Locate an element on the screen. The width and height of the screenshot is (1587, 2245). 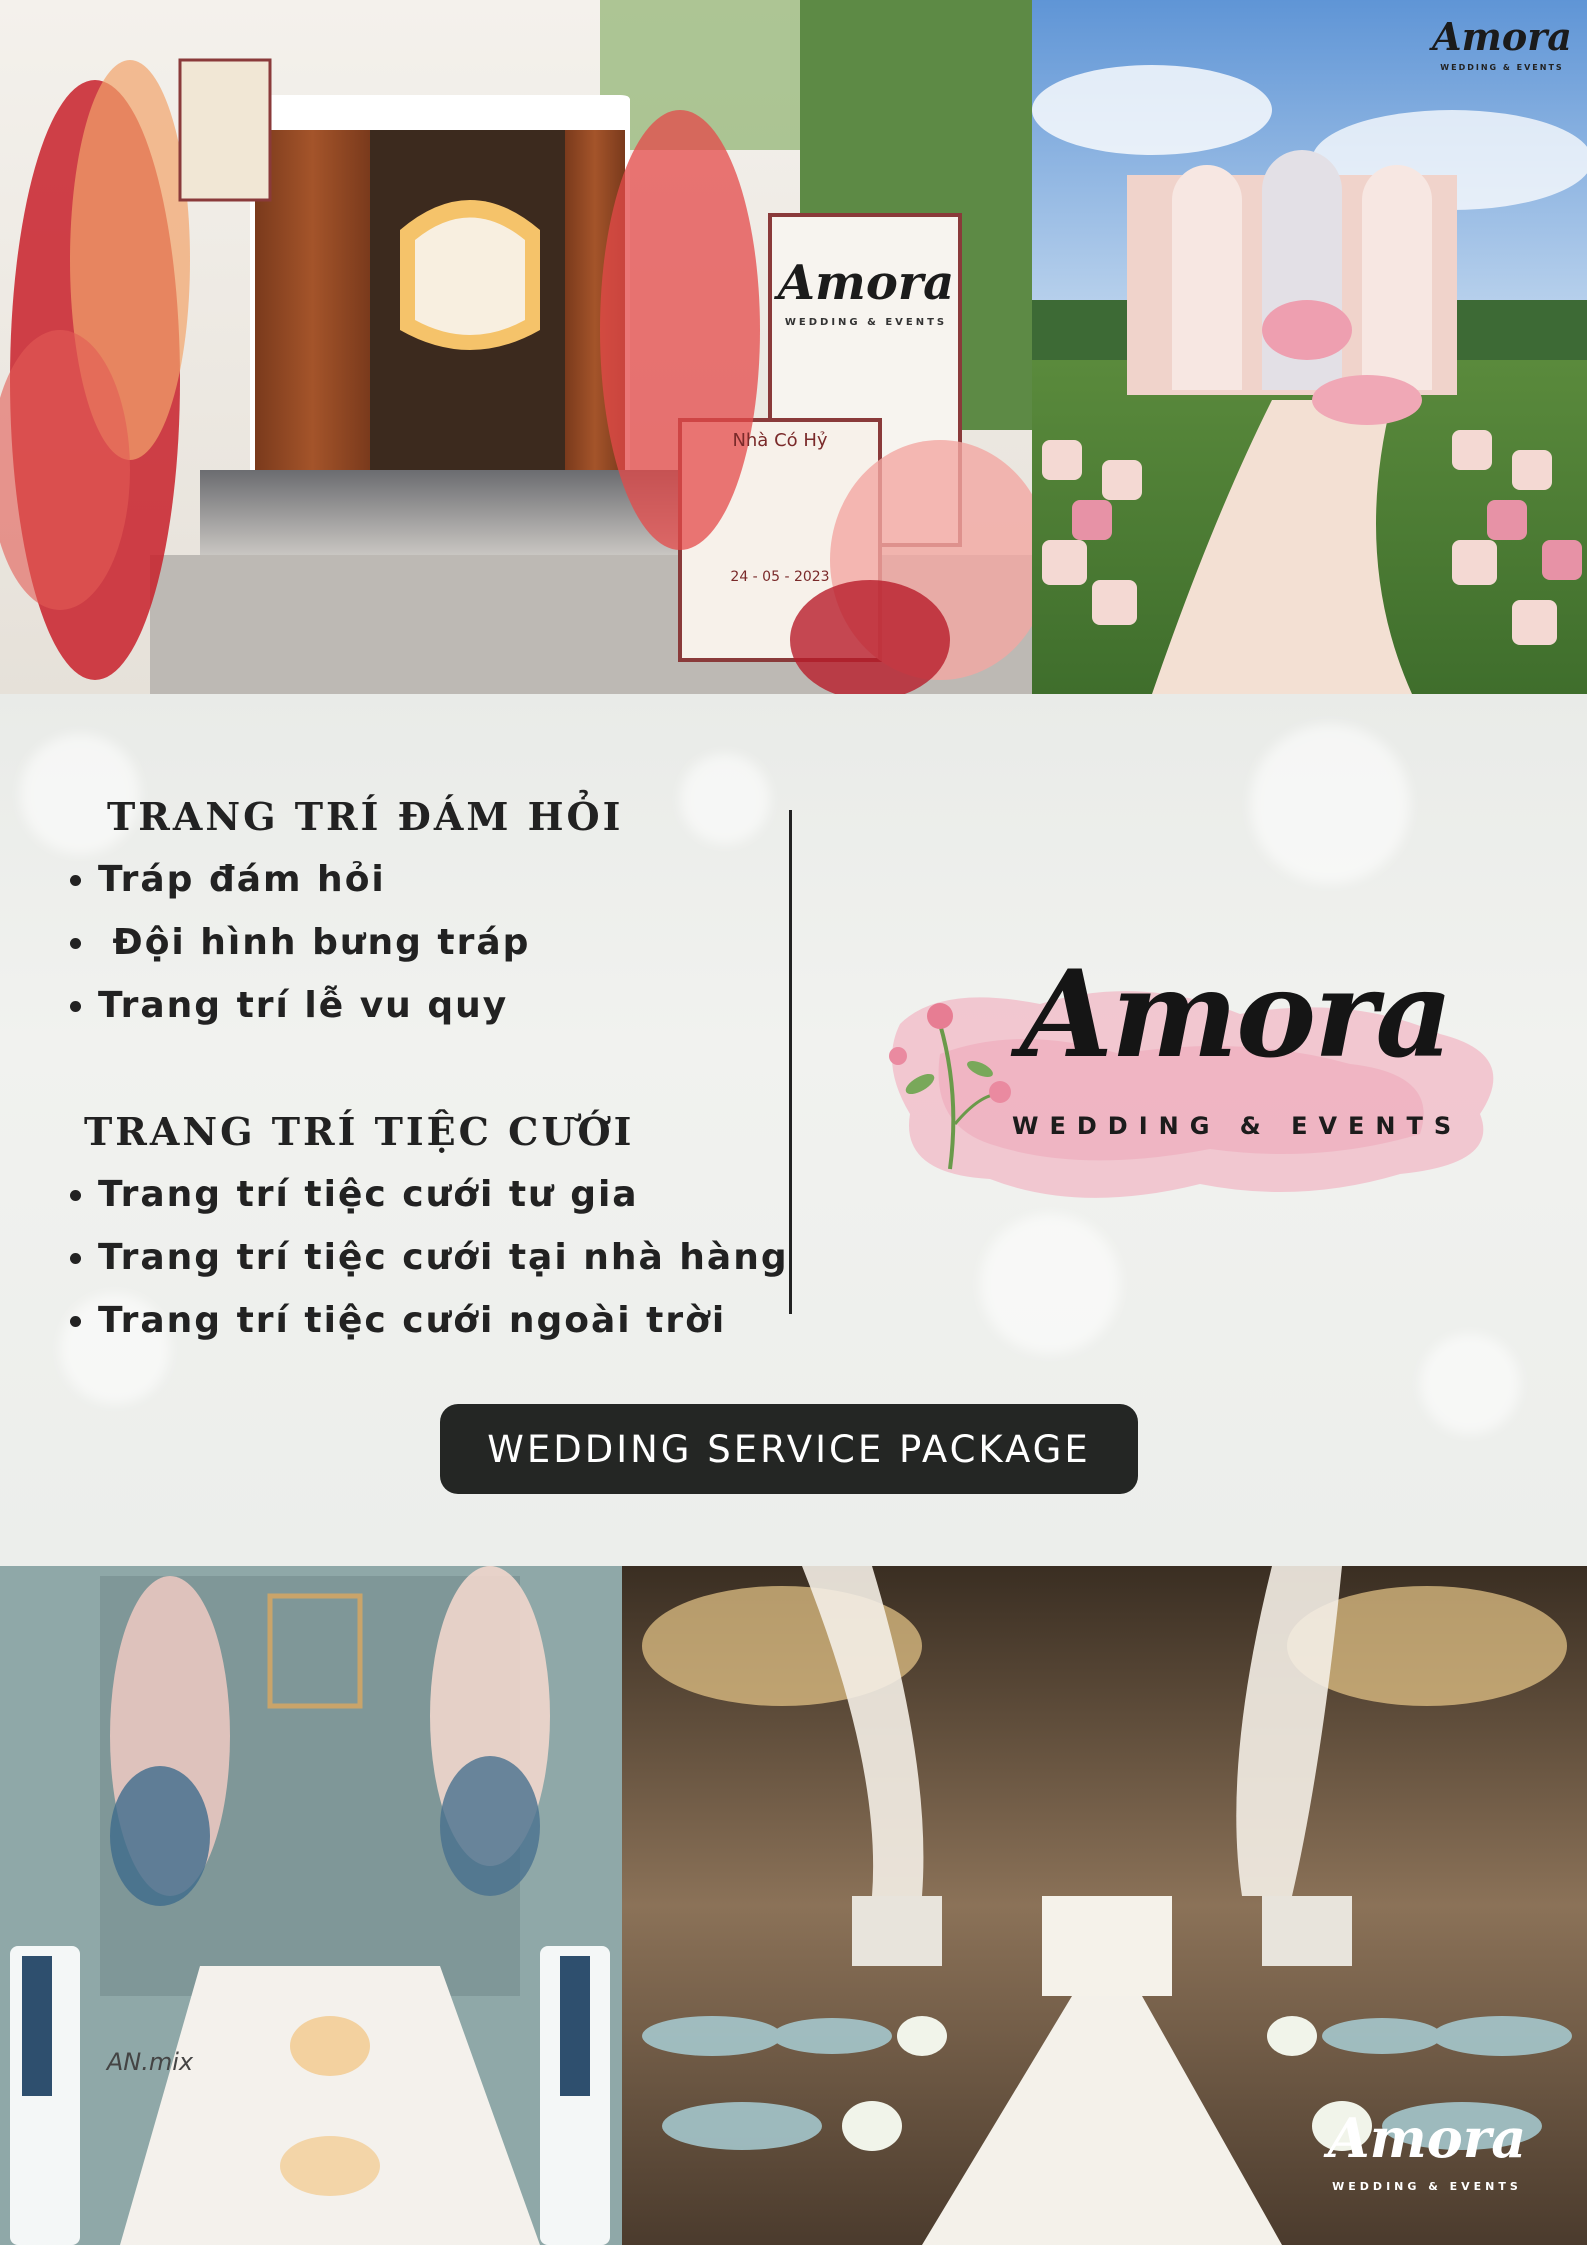
list-item: Trang trí lễ vu quy is located at coordinates (298, 1005).